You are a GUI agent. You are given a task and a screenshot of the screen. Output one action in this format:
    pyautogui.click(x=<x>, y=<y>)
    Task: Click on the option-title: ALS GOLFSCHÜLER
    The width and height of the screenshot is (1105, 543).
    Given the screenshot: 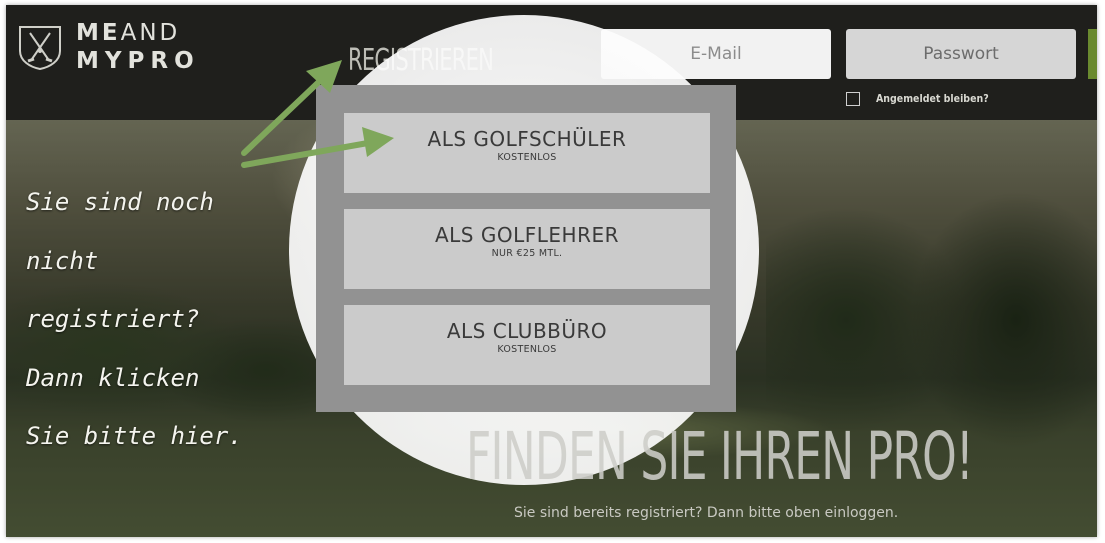 What is the action you would take?
    pyautogui.click(x=527, y=139)
    